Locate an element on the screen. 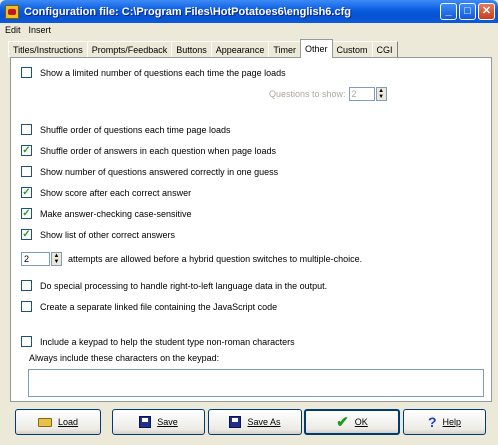 This screenshot has height=445, width=498. tab-buttons: Buttons is located at coordinates (191, 49).